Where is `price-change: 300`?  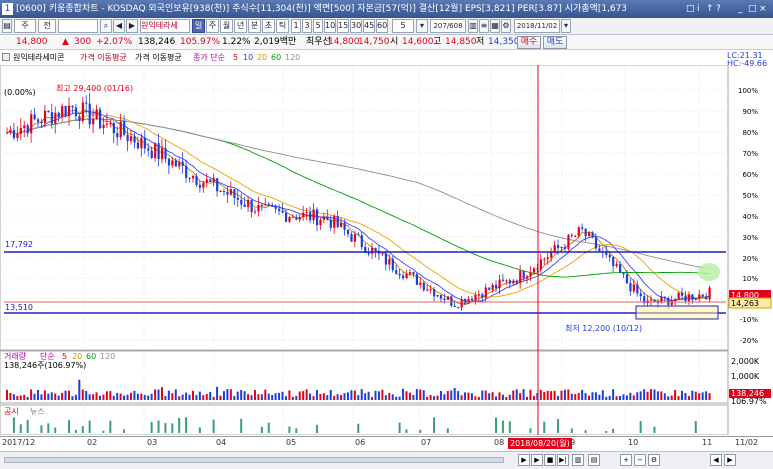
price-change: 300 is located at coordinates (83, 42).